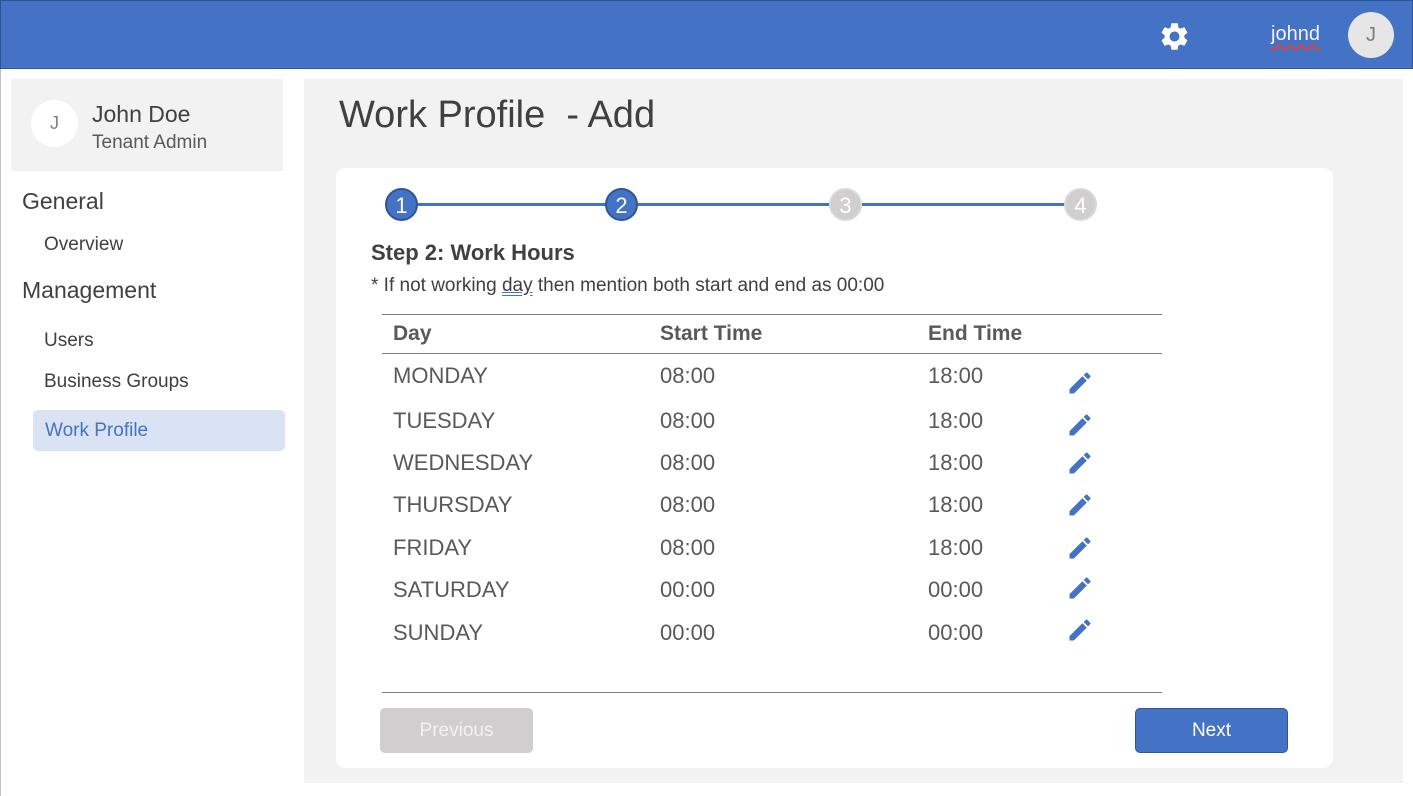 This screenshot has width=1413, height=796. What do you see at coordinates (1371, 35) in the screenshot?
I see `avatar: J` at bounding box center [1371, 35].